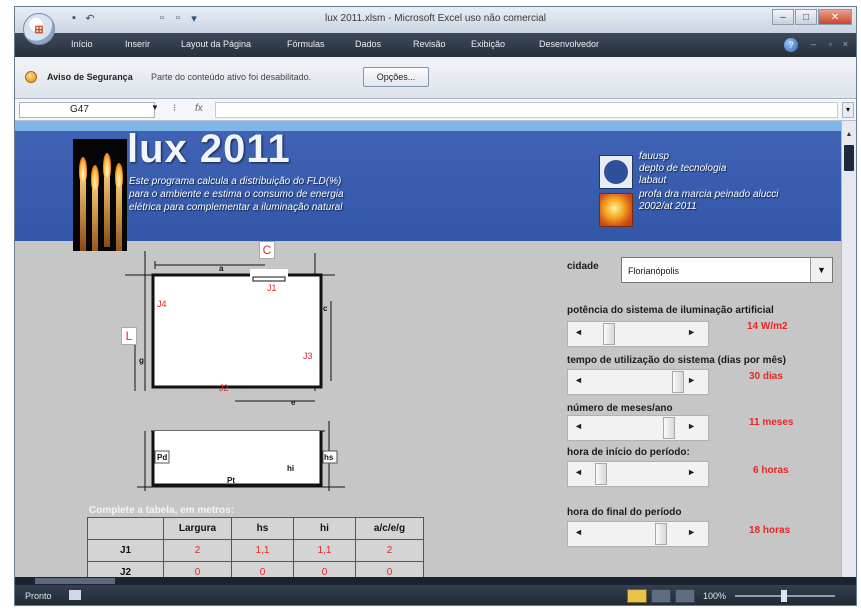 This screenshot has width=861, height=610. Describe the element at coordinates (638, 474) in the screenshot. I see `start-hour-scrollbar: ◄ ►` at that location.